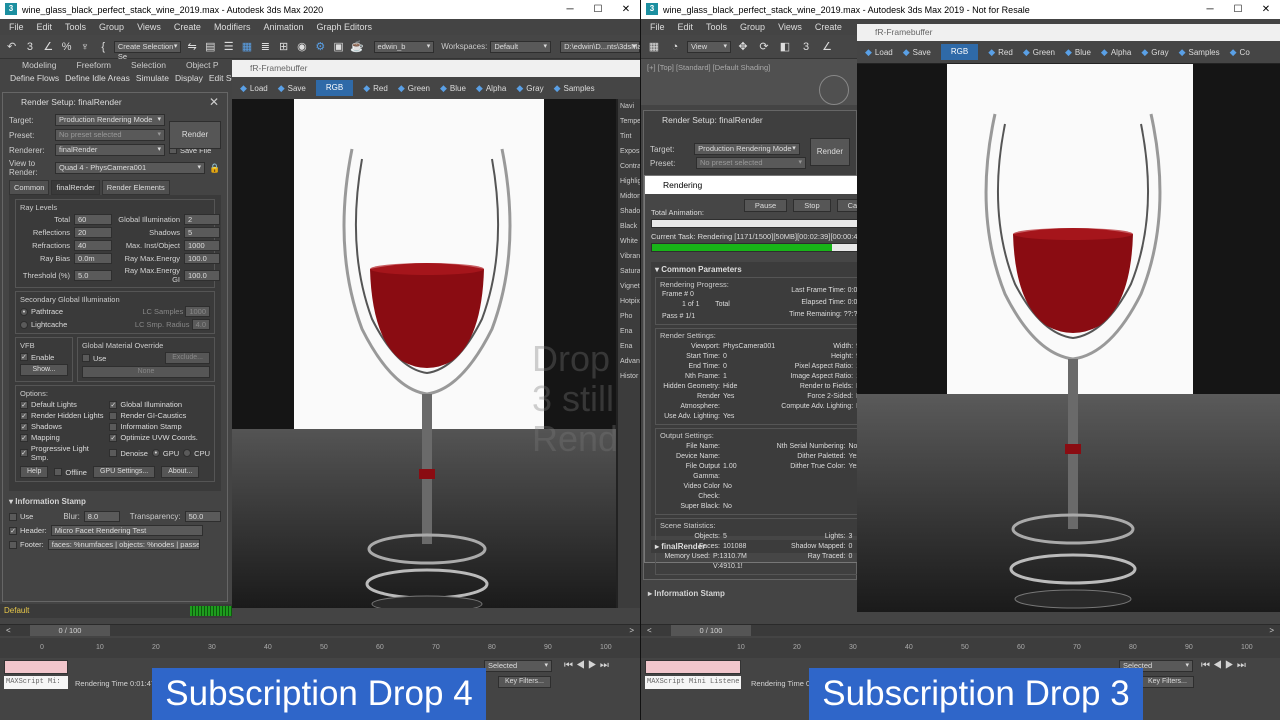 This screenshot has width=1280, height=720. What do you see at coordinates (94, 358) in the screenshot?
I see `use-checkbox: Use` at bounding box center [94, 358].